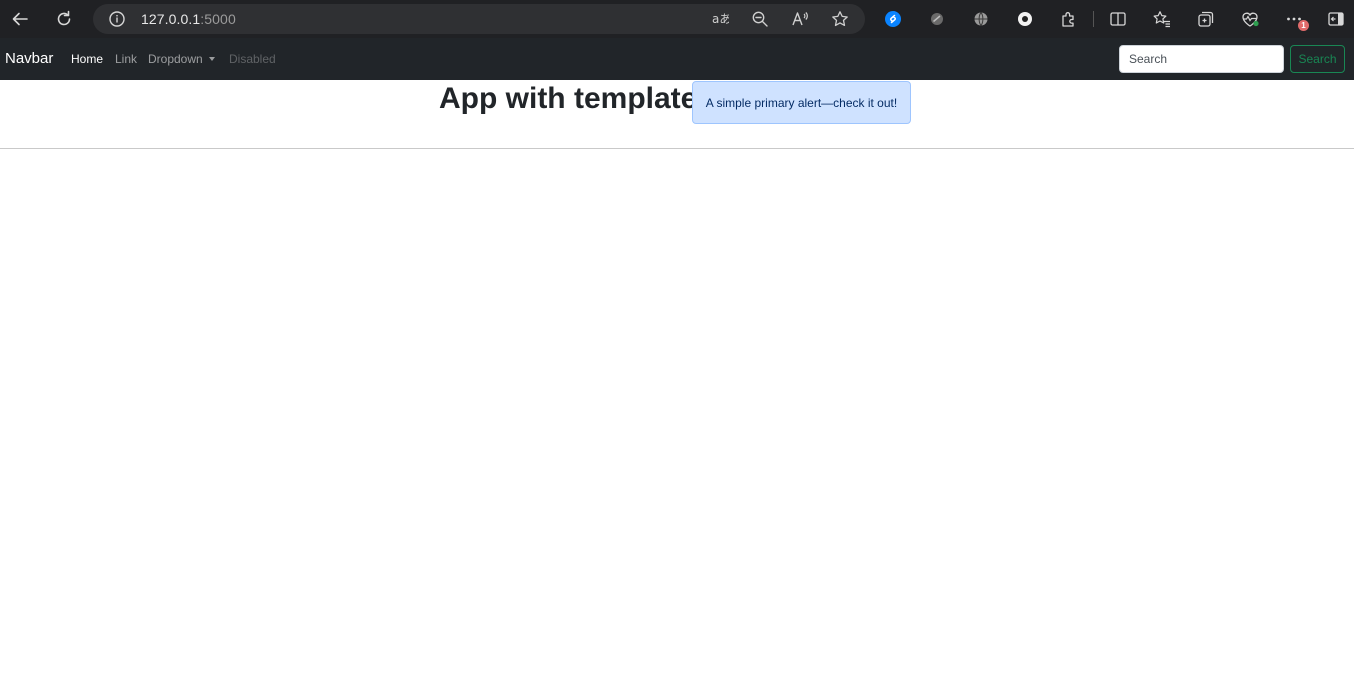 This screenshot has height=699, width=1354. Describe the element at coordinates (893, 19) in the screenshot. I see `shazam-icon` at that location.